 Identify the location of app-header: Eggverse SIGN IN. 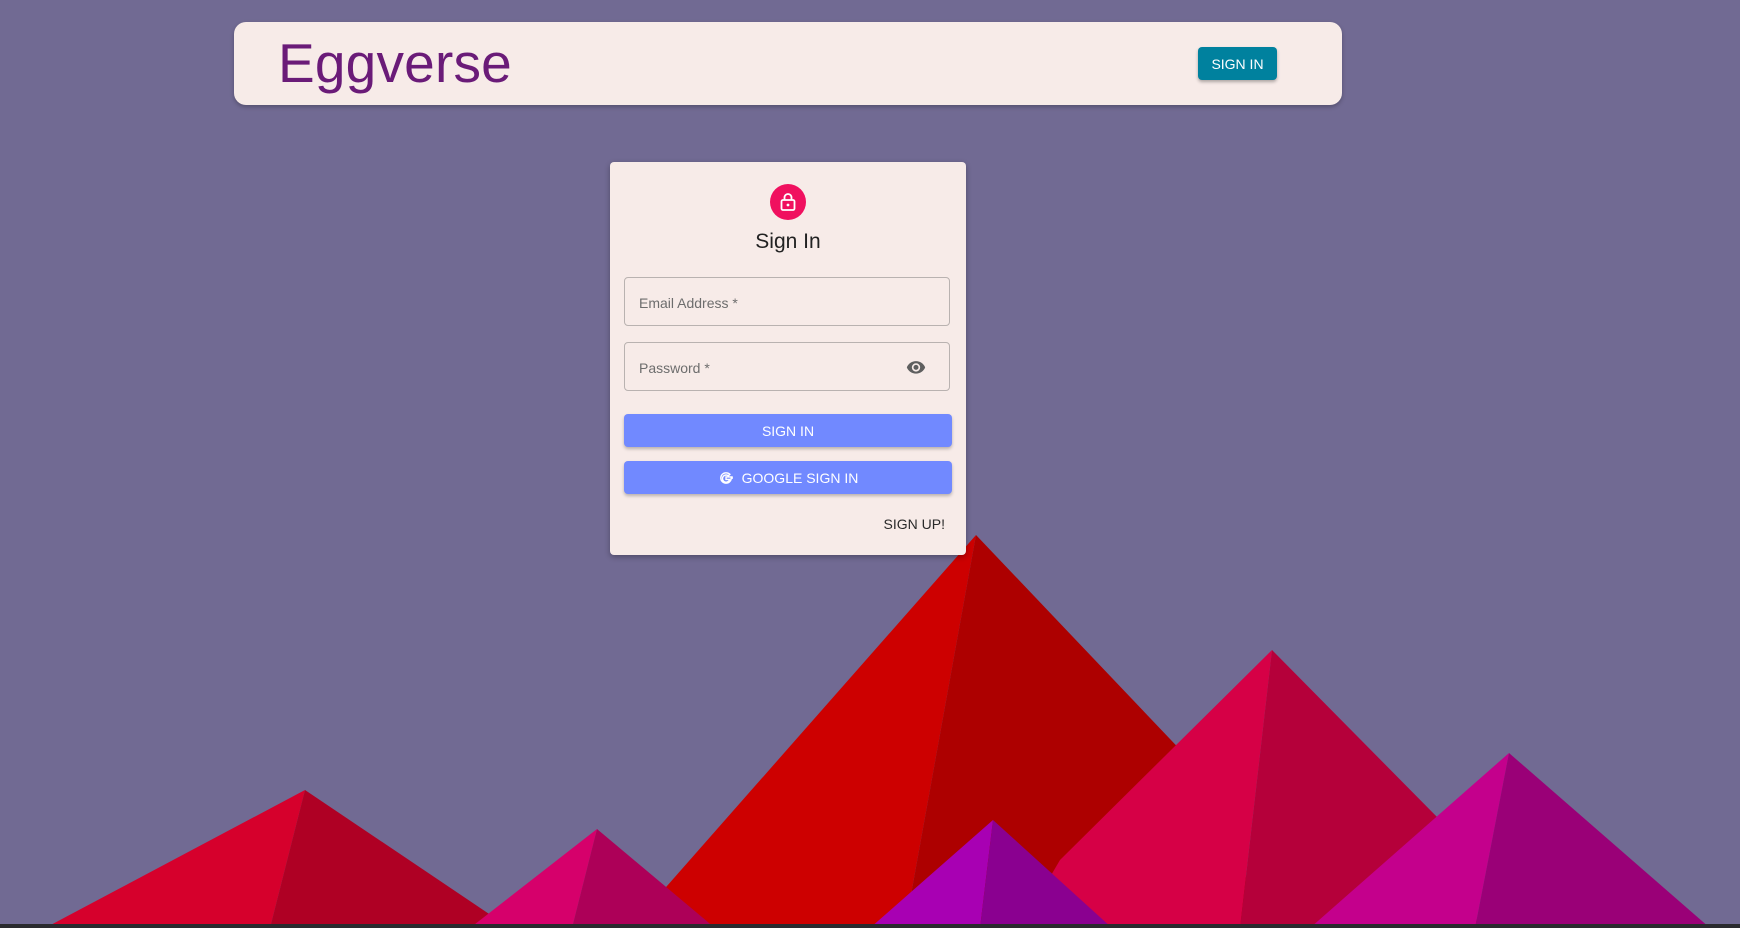
(788, 63).